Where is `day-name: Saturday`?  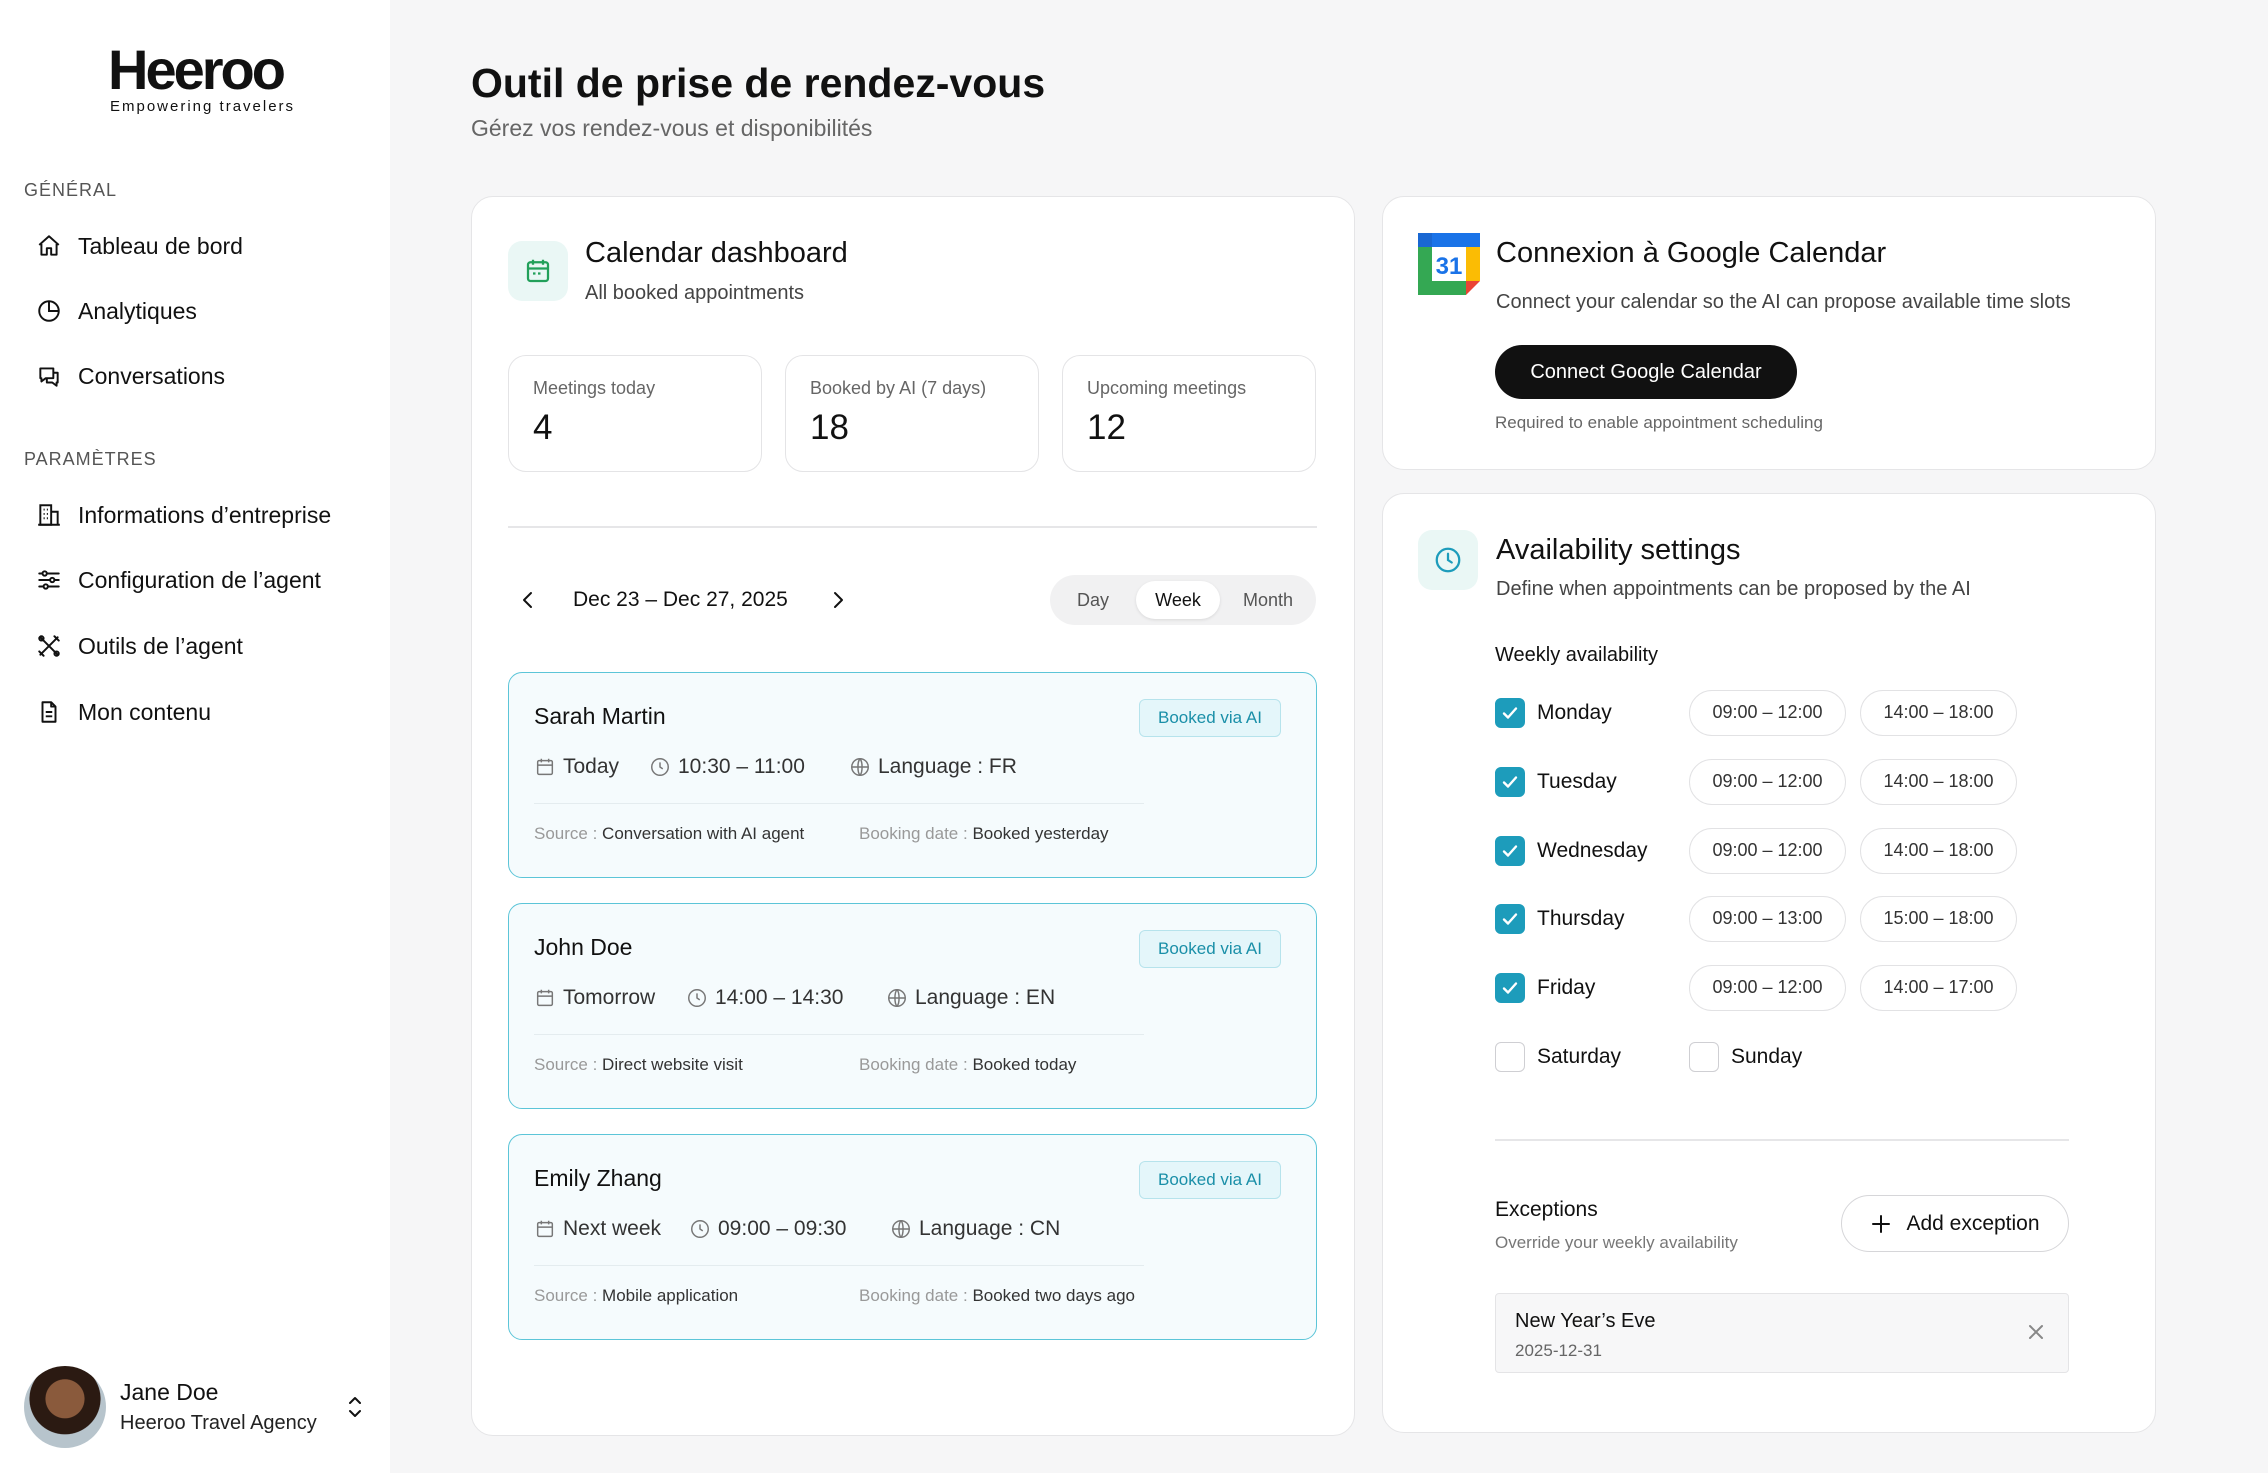 day-name: Saturday is located at coordinates (1579, 1056).